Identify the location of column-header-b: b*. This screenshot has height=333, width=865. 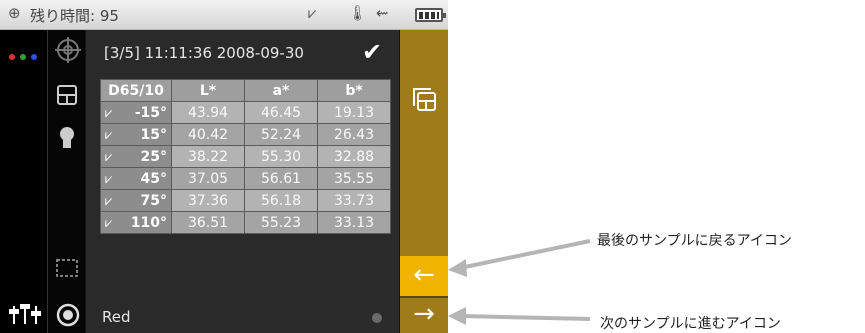
(354, 90).